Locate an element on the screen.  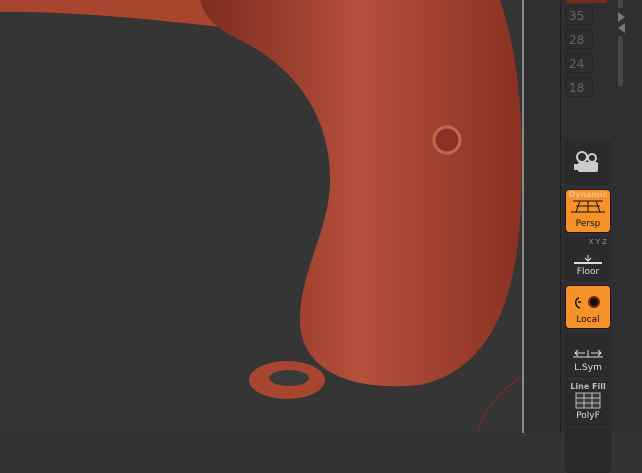
expand-right-icon is located at coordinates (621, 17).